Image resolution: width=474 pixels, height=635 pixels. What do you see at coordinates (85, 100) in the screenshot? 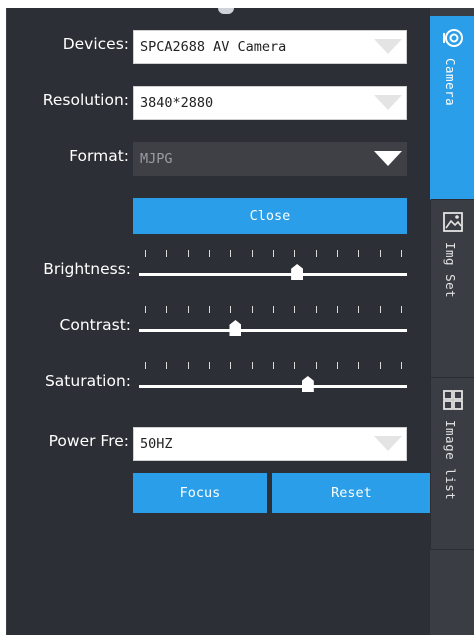
I see `resolution-label: Resolution:` at bounding box center [85, 100].